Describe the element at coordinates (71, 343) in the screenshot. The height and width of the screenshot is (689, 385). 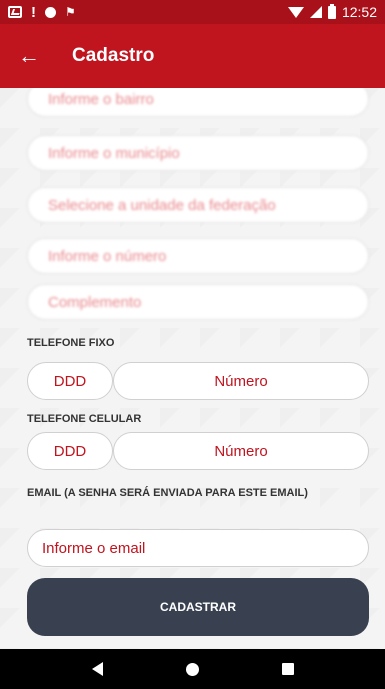
I see `telefone-fixo-label: TELEFONE FIXO` at that location.